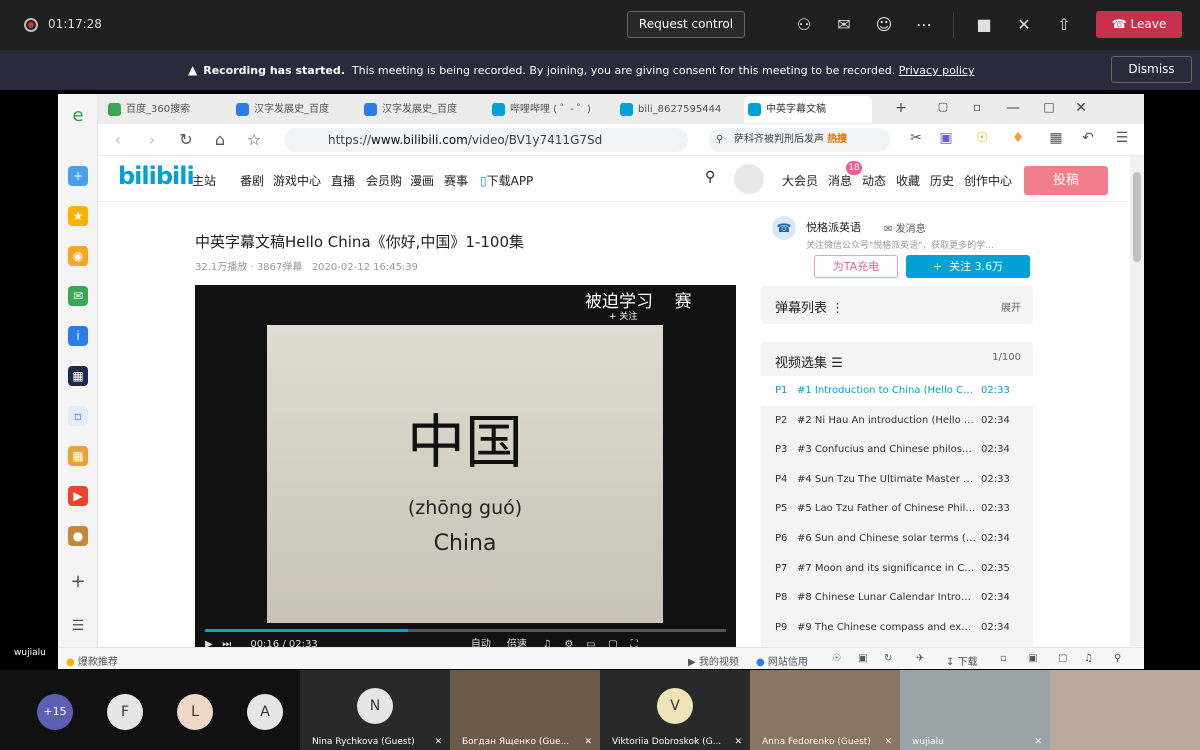 The width and height of the screenshot is (1200, 750). I want to click on danmaku-panel: 弹幕列表 ⋮ 展开, so click(897, 305).